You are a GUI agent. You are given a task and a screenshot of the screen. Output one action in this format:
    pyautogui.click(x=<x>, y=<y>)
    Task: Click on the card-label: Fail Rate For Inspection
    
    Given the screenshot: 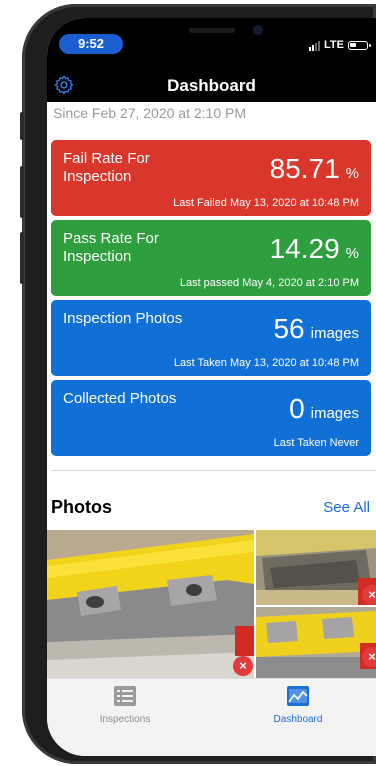 What is the action you would take?
    pyautogui.click(x=106, y=167)
    